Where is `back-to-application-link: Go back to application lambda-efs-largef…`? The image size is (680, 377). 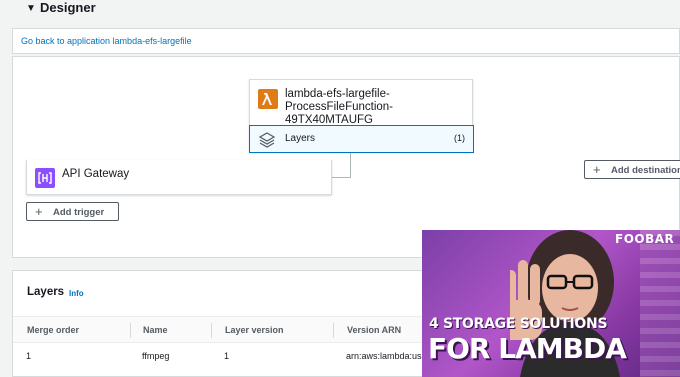 back-to-application-link: Go back to application lambda-efs-largef… is located at coordinates (106, 41).